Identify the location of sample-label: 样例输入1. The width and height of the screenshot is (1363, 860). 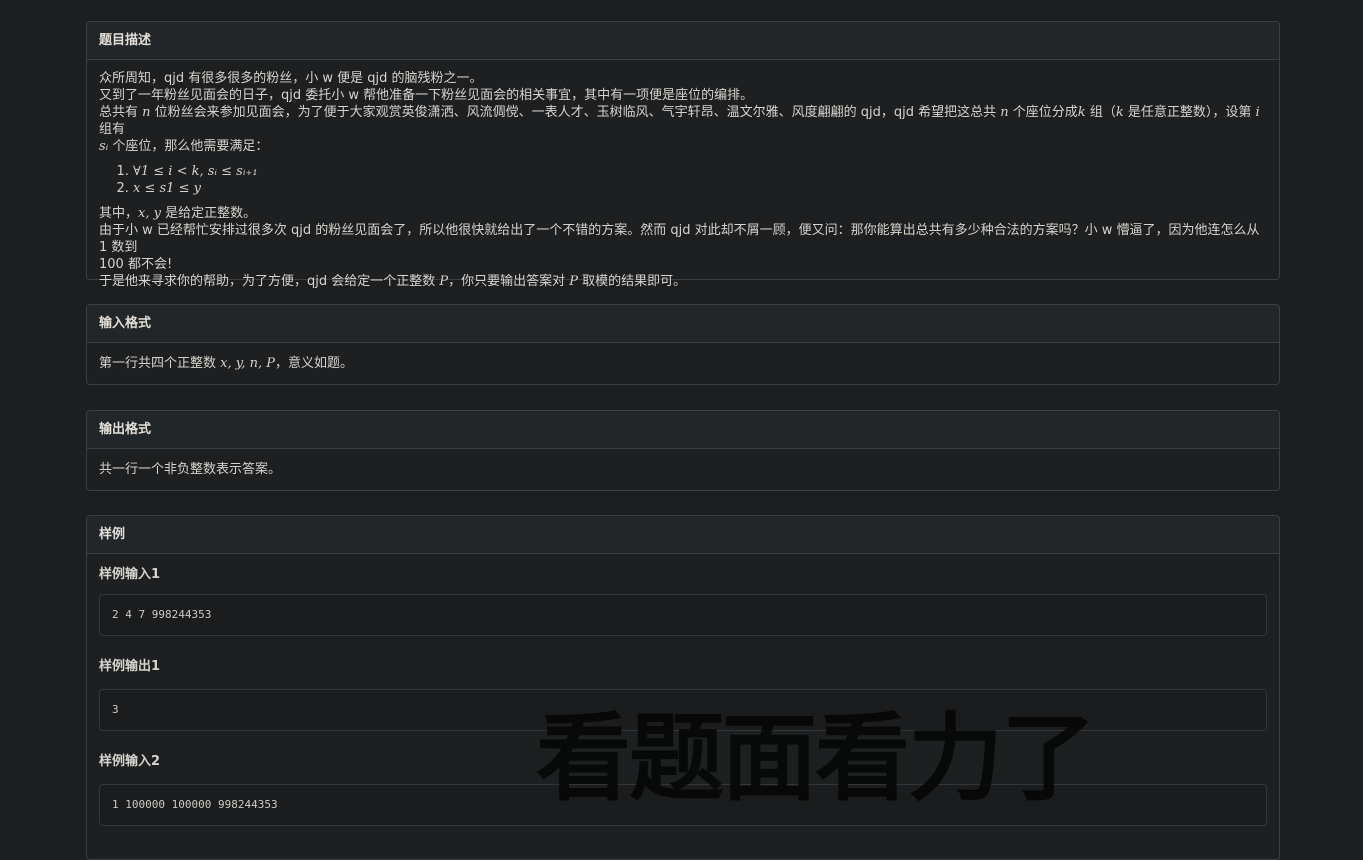
(130, 574).